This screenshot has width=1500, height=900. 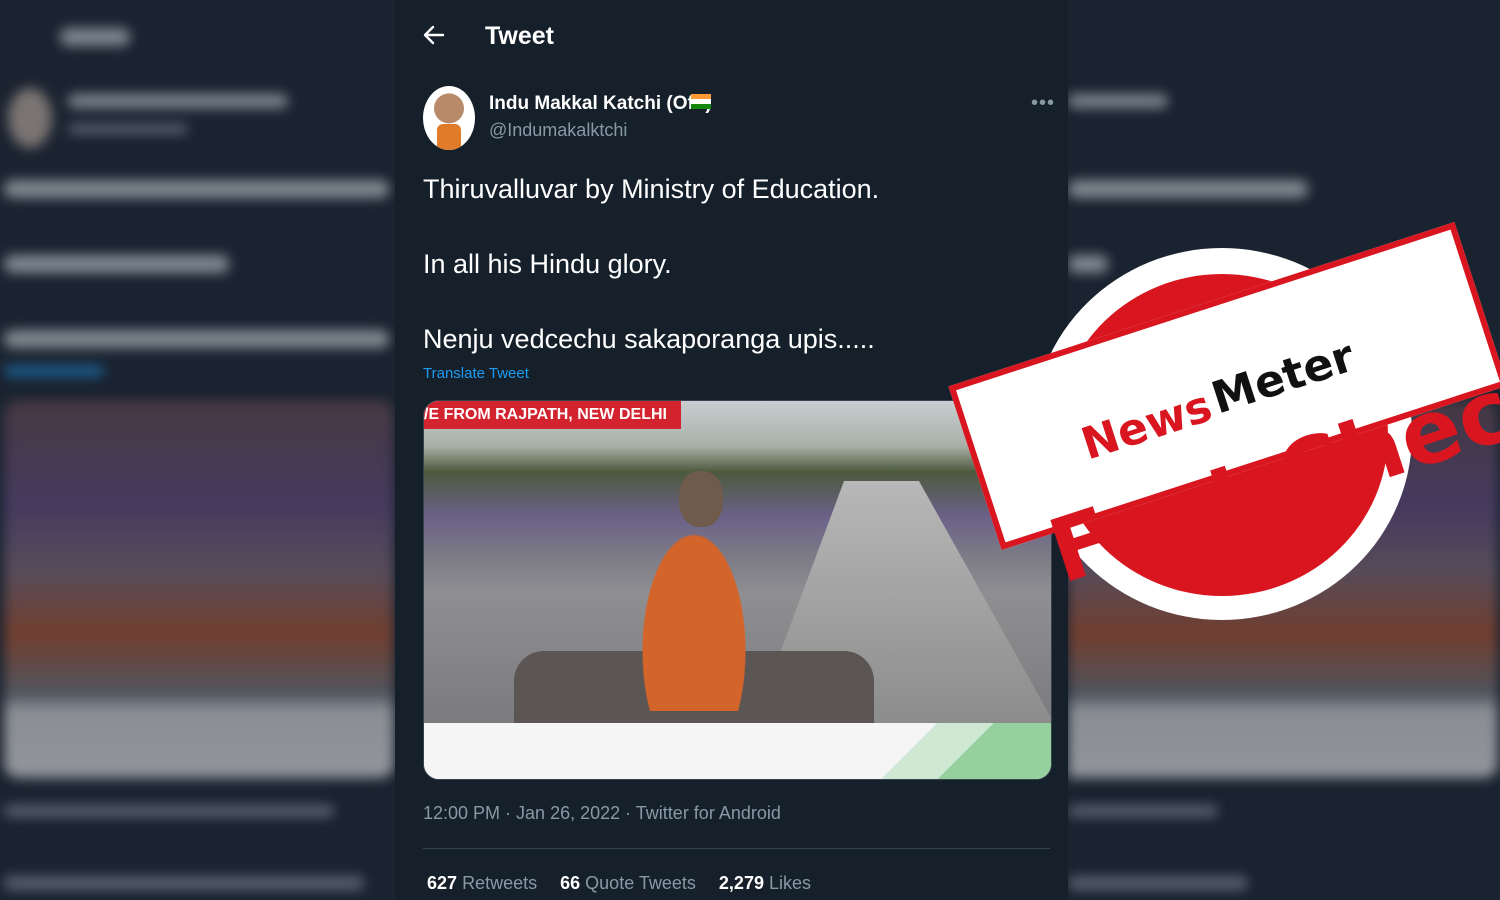 What do you see at coordinates (600, 104) in the screenshot?
I see `author-name: Indu Makkal Katchi (Offl)` at bounding box center [600, 104].